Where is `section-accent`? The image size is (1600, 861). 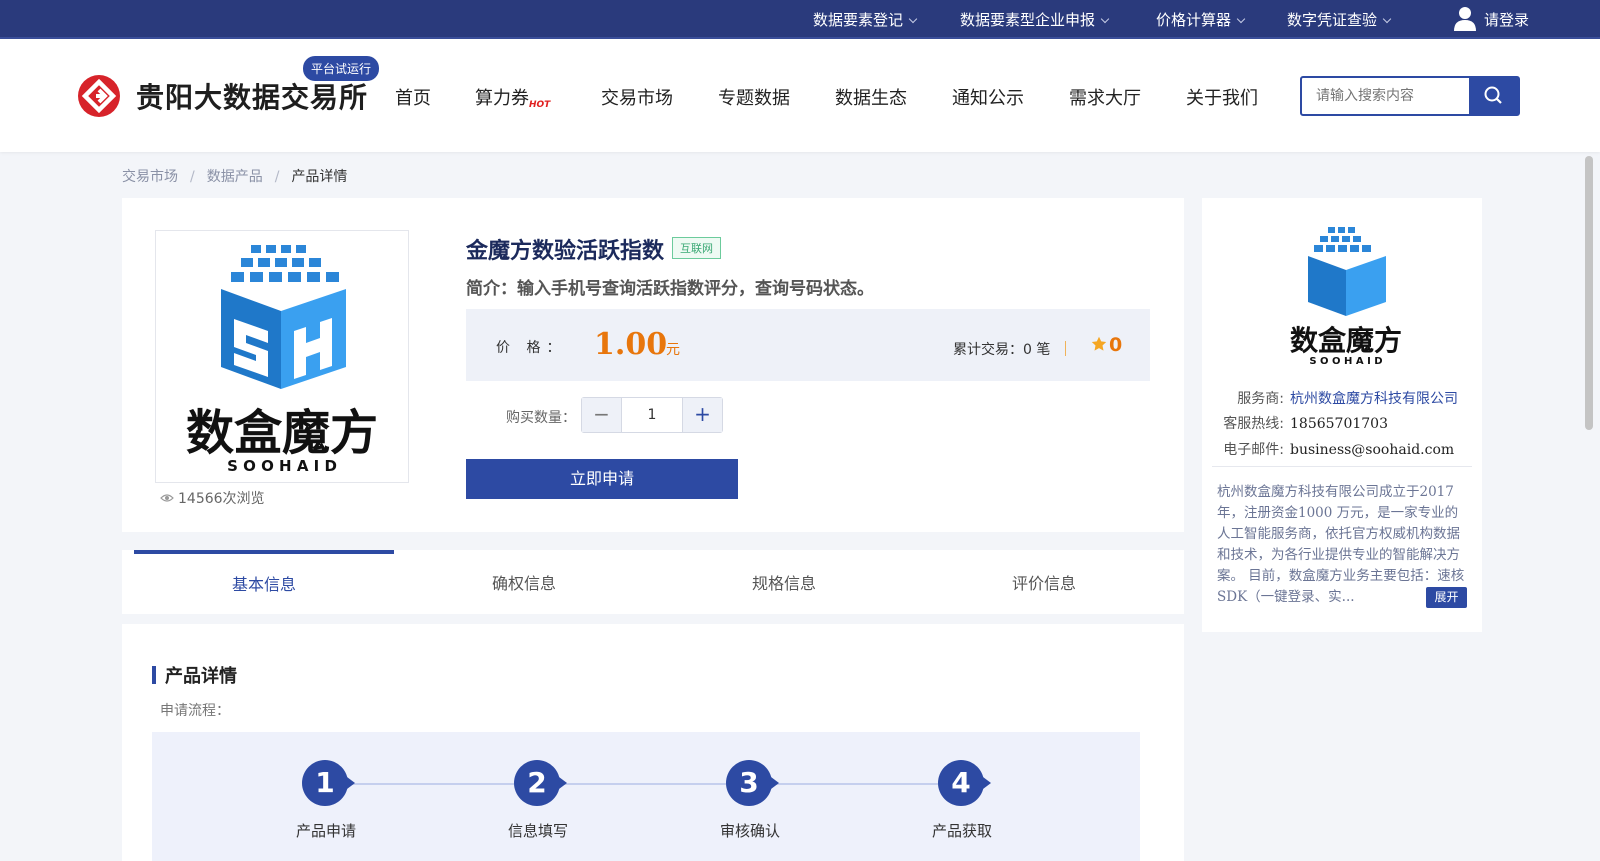 section-accent is located at coordinates (154, 675).